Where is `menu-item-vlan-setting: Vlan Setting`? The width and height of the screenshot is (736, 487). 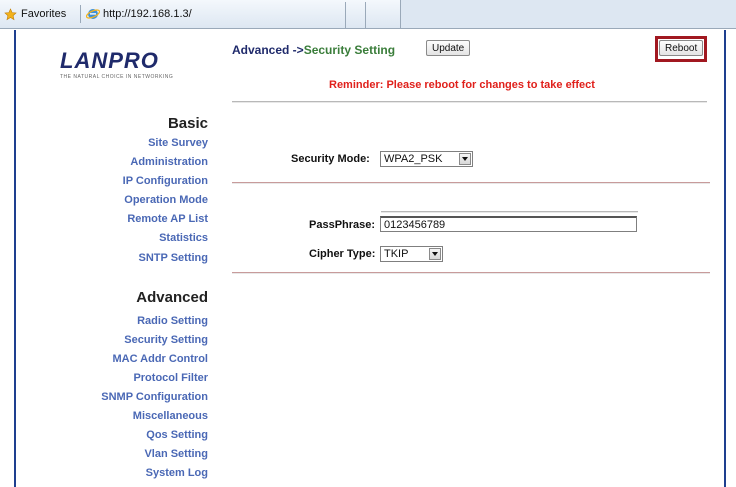 menu-item-vlan-setting: Vlan Setting is located at coordinates (176, 454).